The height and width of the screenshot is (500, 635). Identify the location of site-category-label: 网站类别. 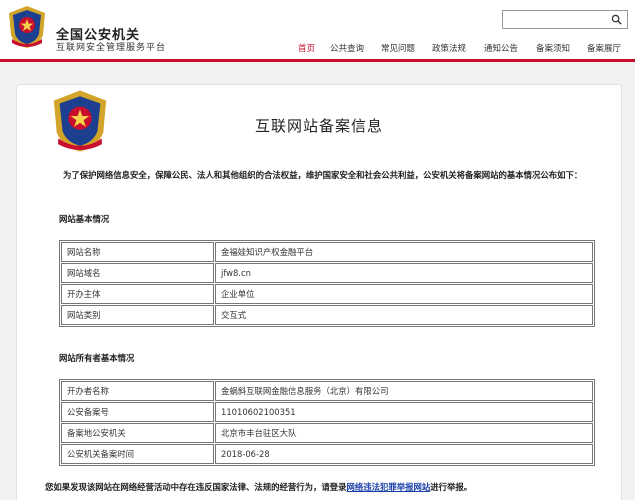
(137, 315).